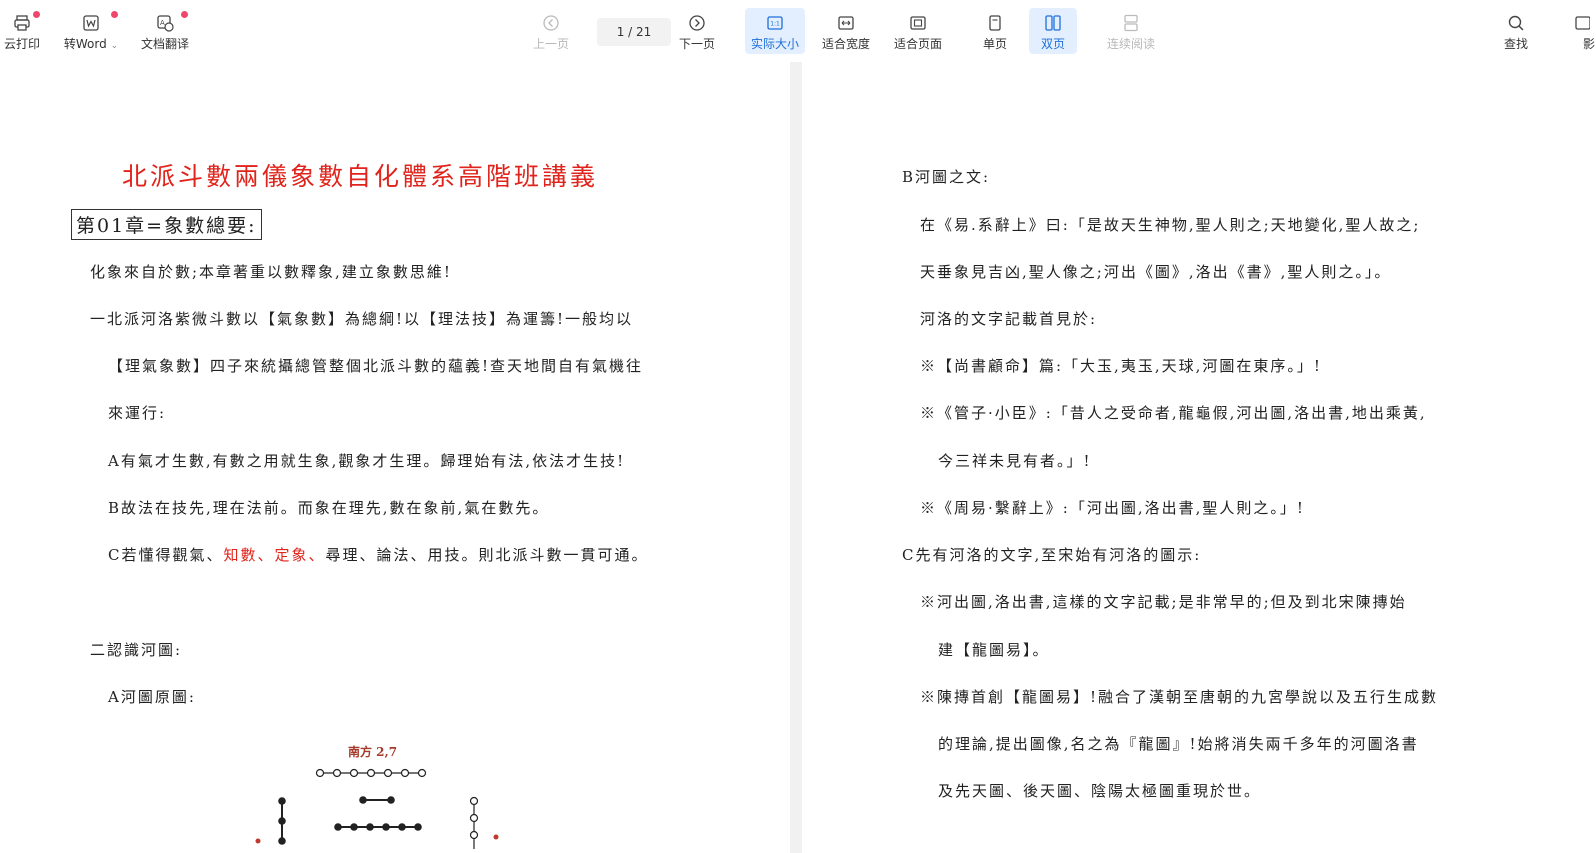 The image size is (1596, 853). What do you see at coordinates (487, 555) in the screenshot?
I see `line-c-suffix: 尋理、論法、用技。則北派斗數一貫可通。` at bounding box center [487, 555].